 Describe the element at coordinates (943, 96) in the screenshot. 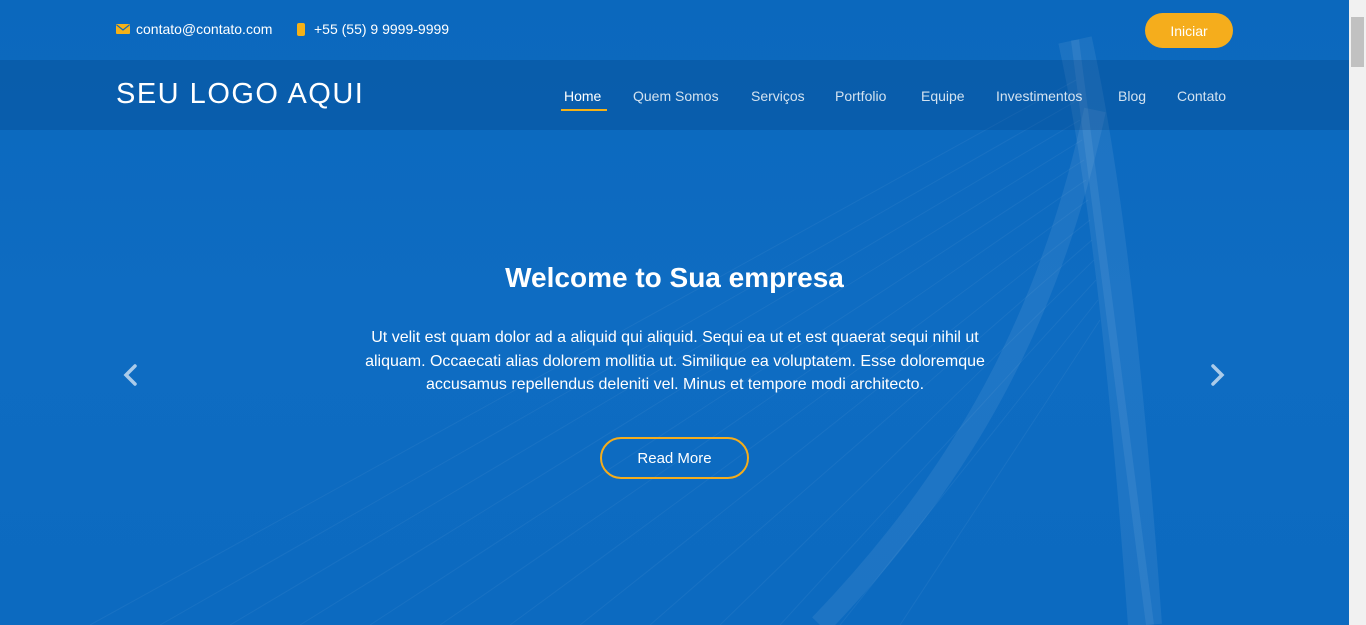

I see `nav-item-equipe: Equipe` at that location.